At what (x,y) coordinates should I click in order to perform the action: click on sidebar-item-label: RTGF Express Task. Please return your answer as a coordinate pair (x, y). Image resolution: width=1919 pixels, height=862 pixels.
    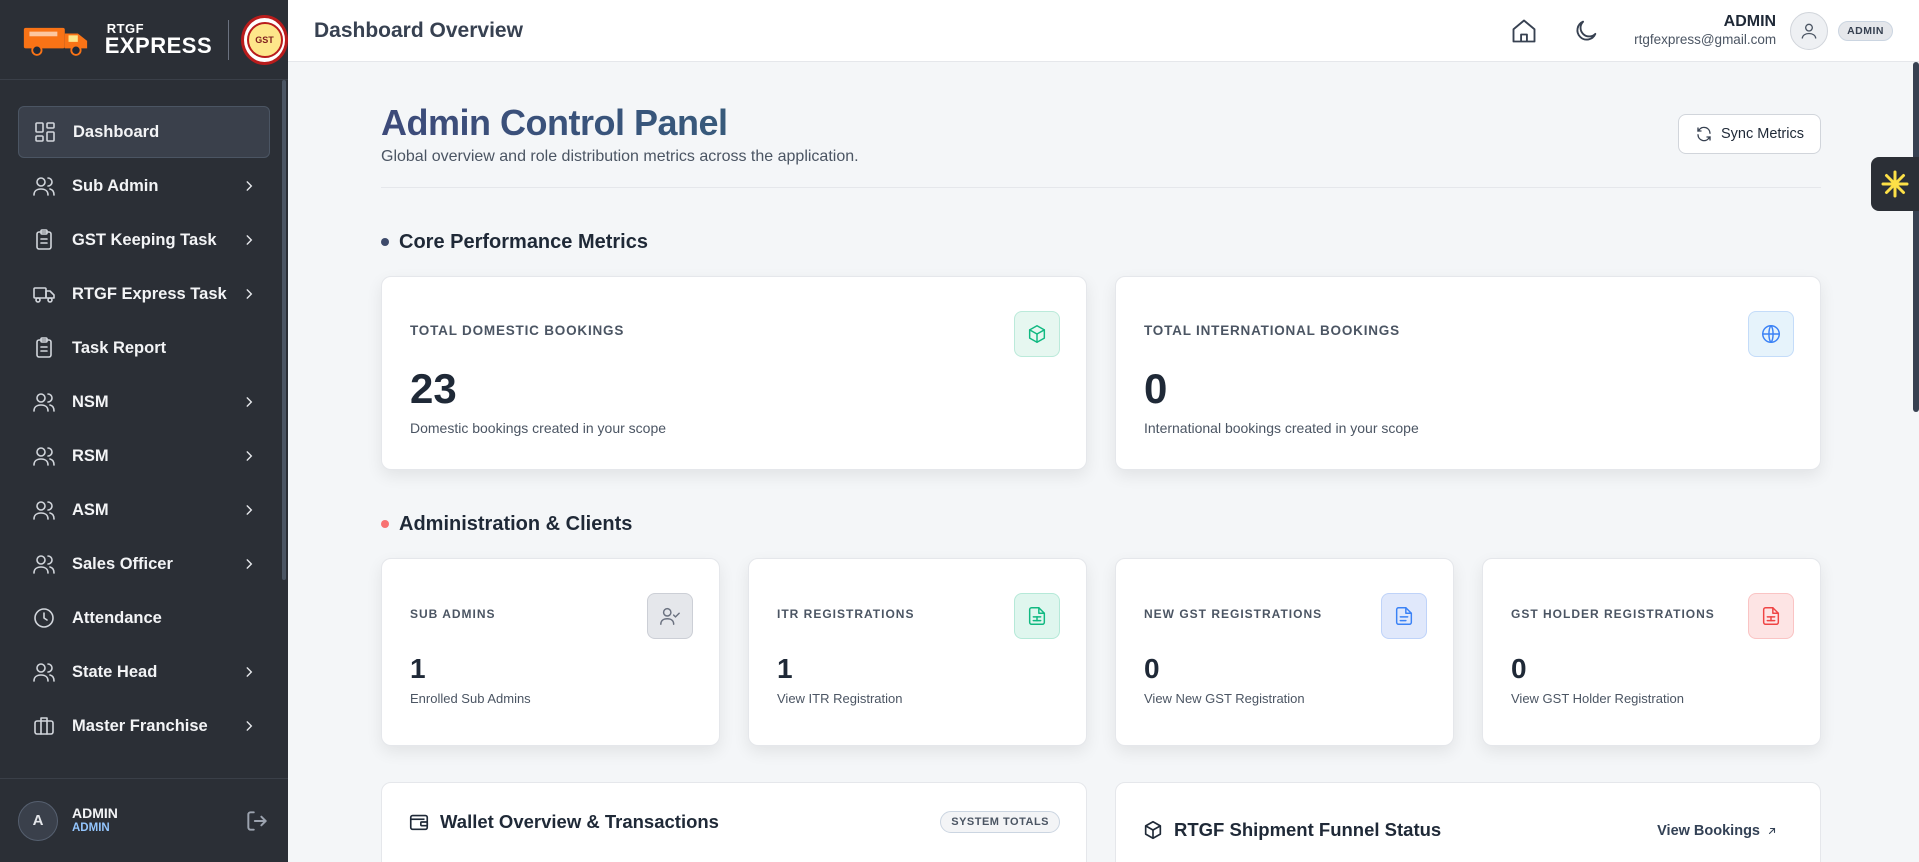
    Looking at the image, I should click on (149, 293).